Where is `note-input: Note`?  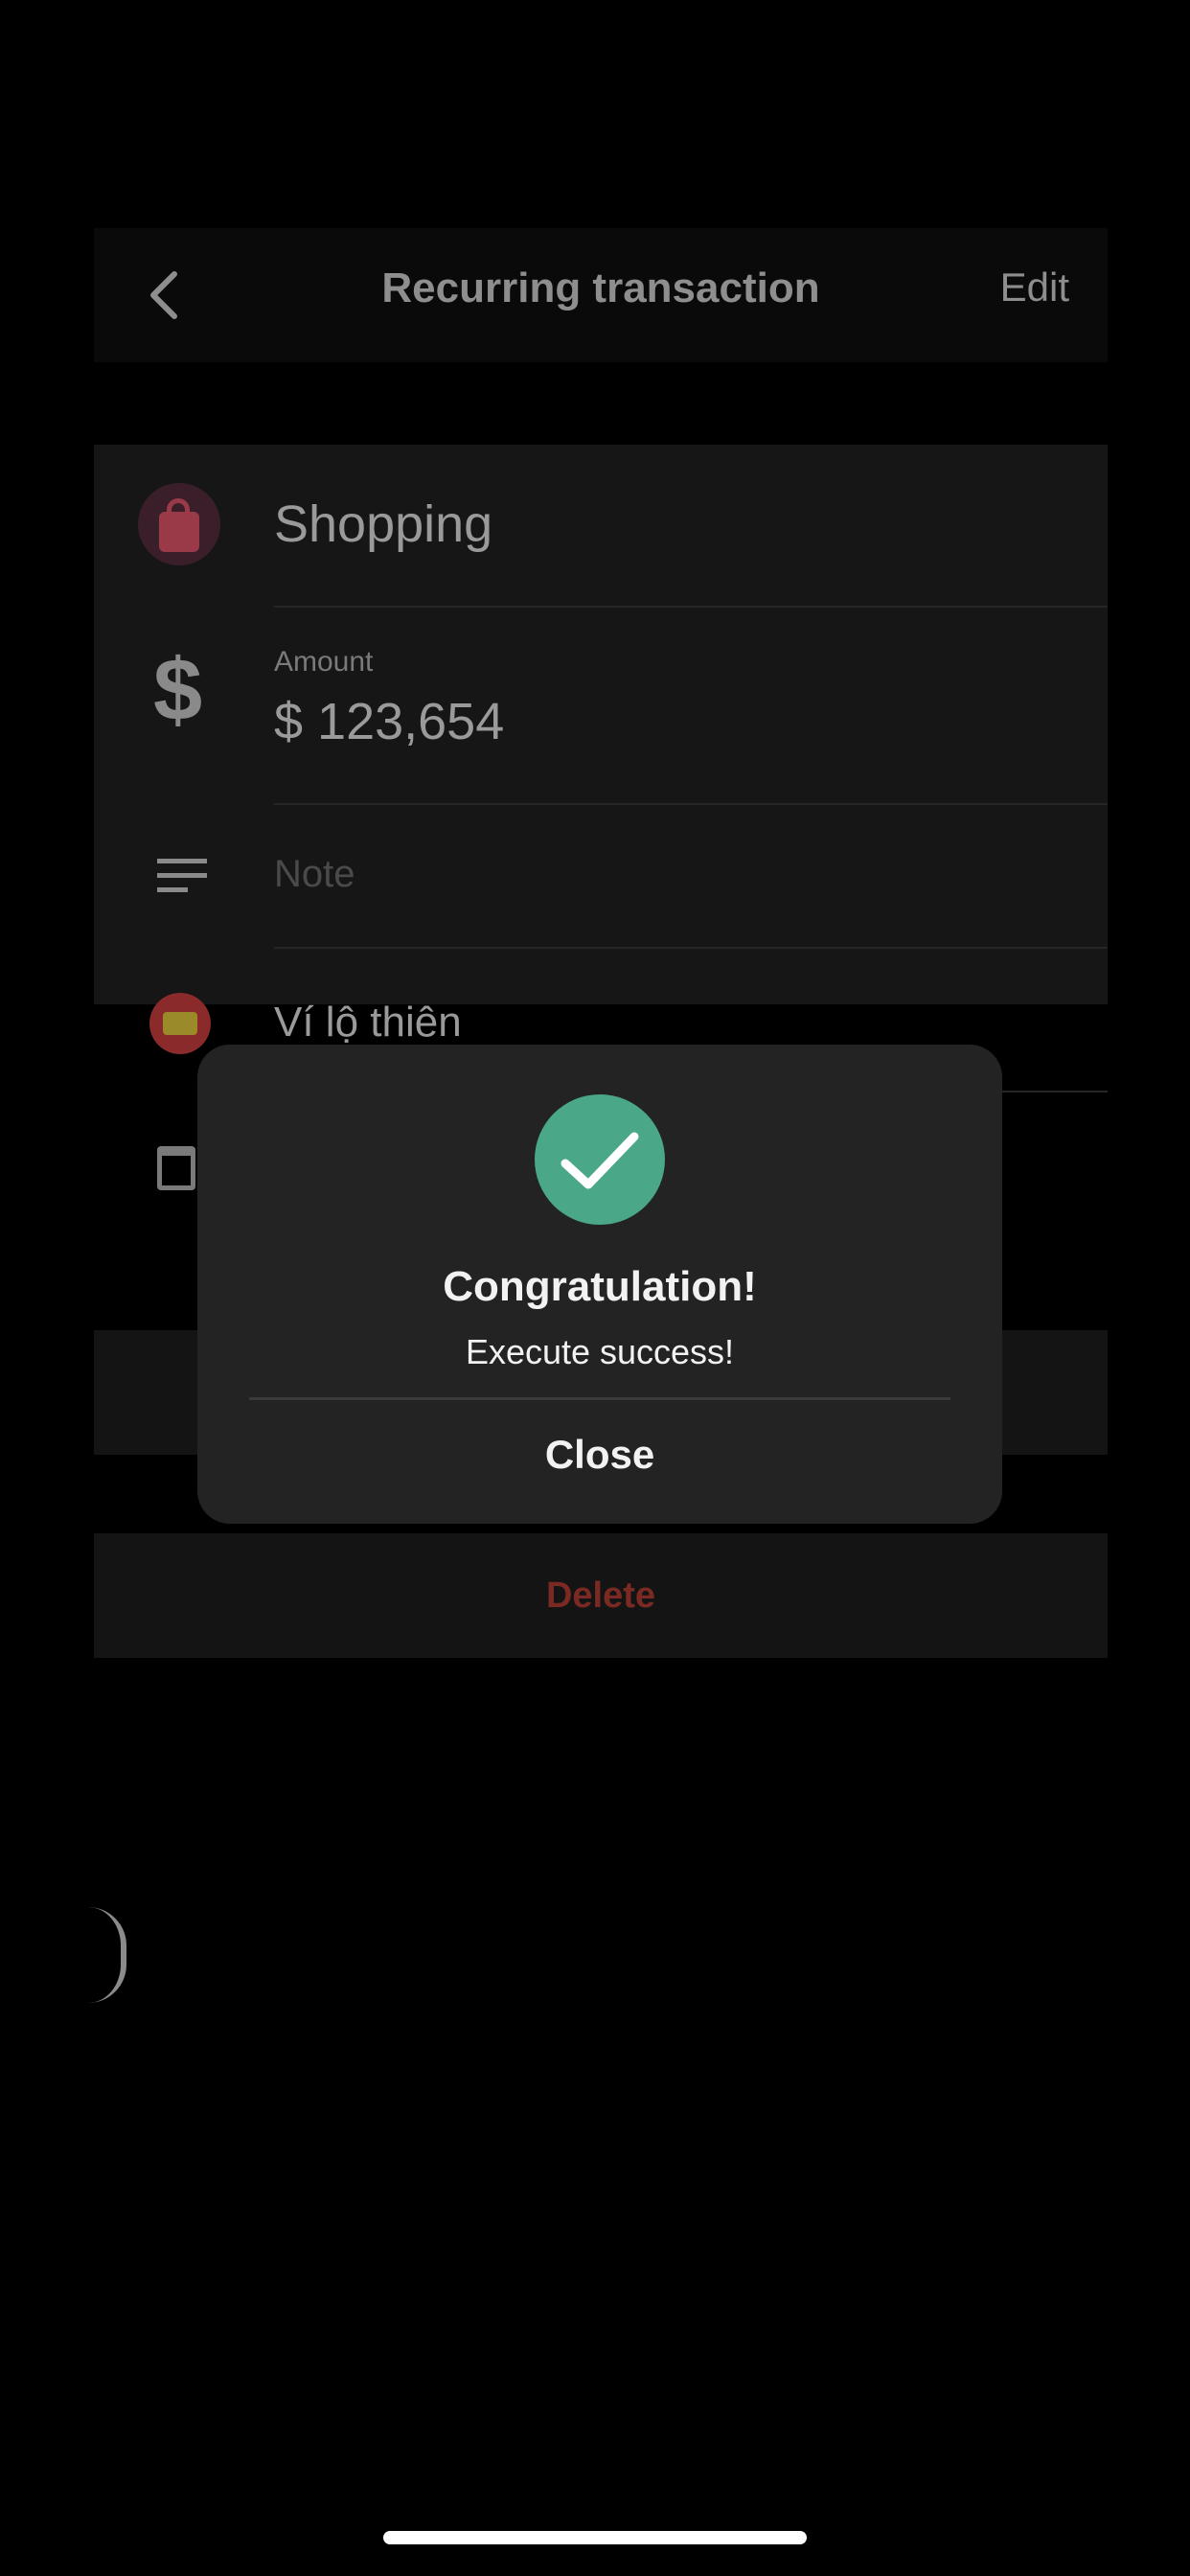
note-input: Note is located at coordinates (315, 874).